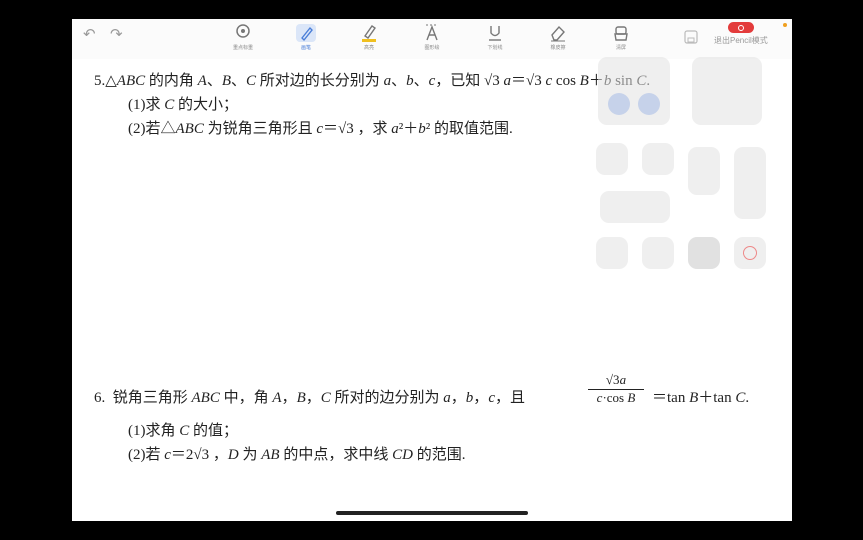 Image resolution: width=863 pixels, height=540 pixels. I want to click on clear-icon, so click(621, 33).